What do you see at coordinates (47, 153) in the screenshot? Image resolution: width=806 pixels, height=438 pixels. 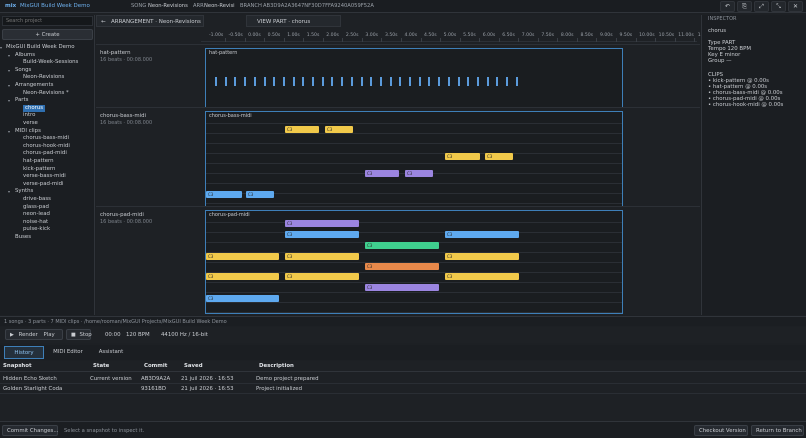 I see `tree-item: chorus-pad-midi` at bounding box center [47, 153].